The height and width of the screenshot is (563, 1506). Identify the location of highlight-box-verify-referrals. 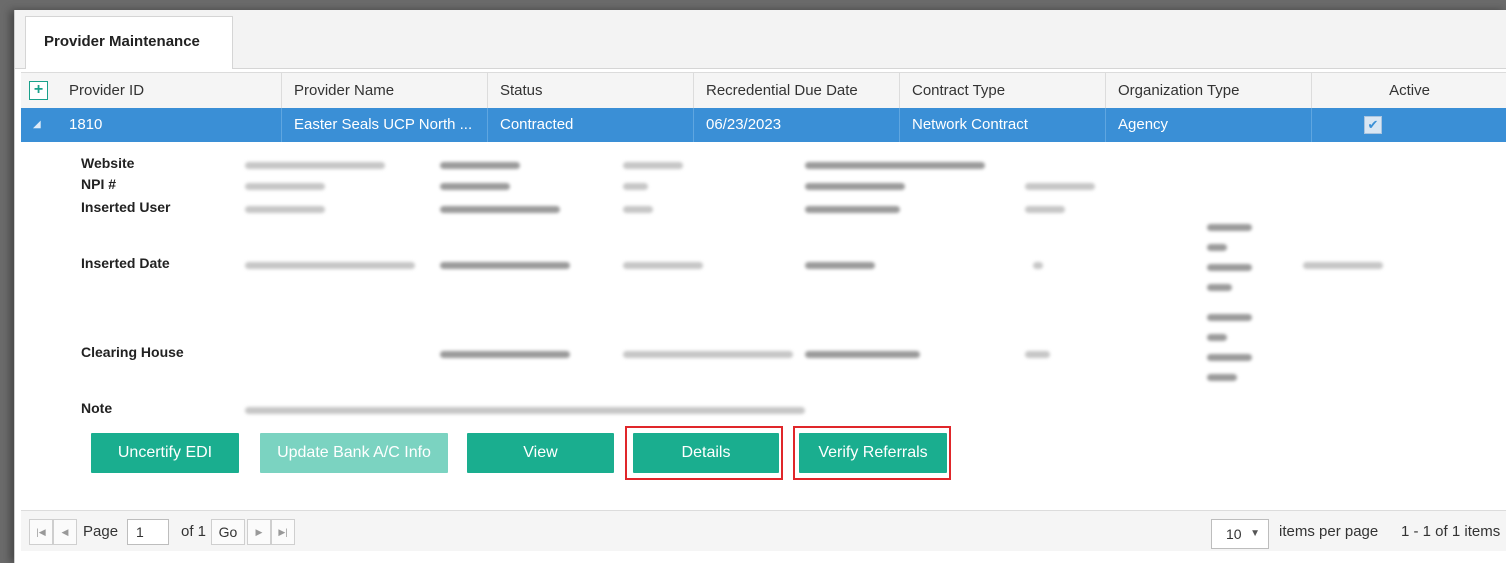
(872, 453).